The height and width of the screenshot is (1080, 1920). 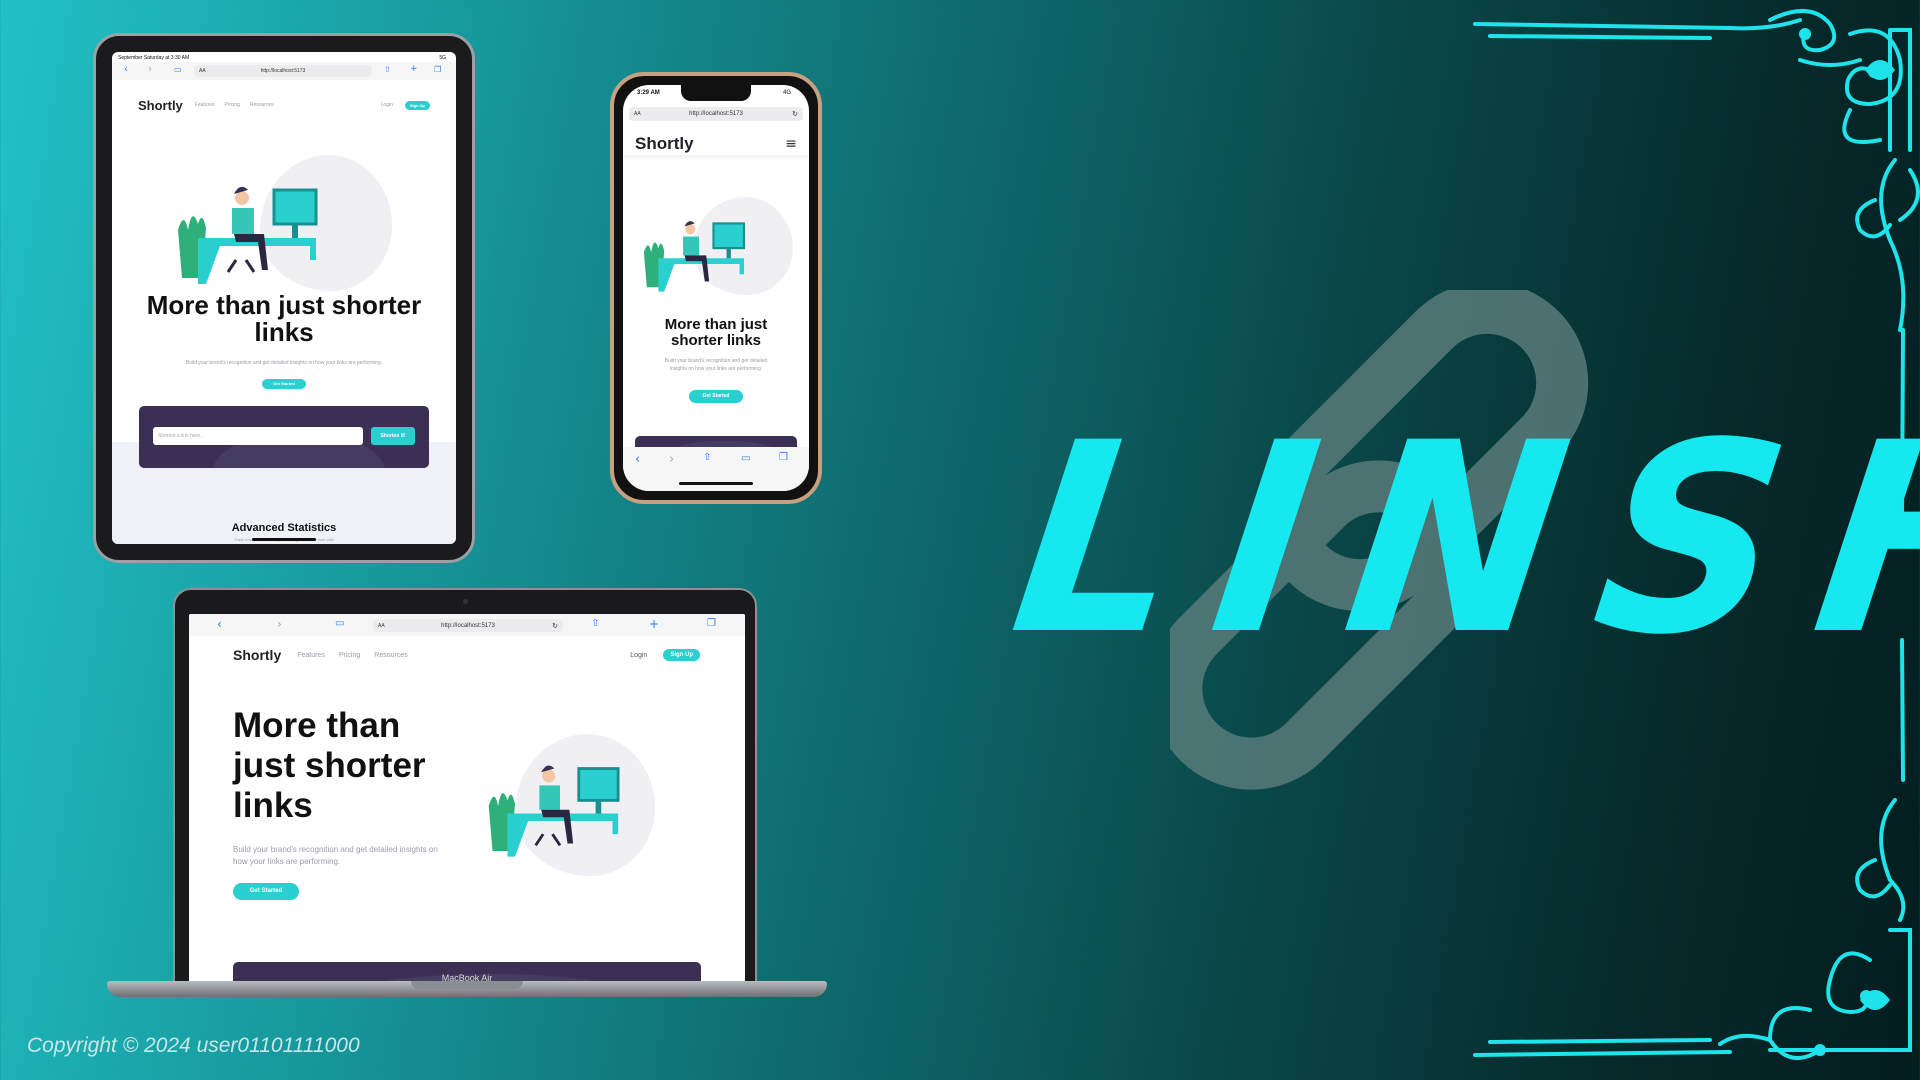 I want to click on hero-headline-line1: More than just shorter, so click(x=284, y=305).